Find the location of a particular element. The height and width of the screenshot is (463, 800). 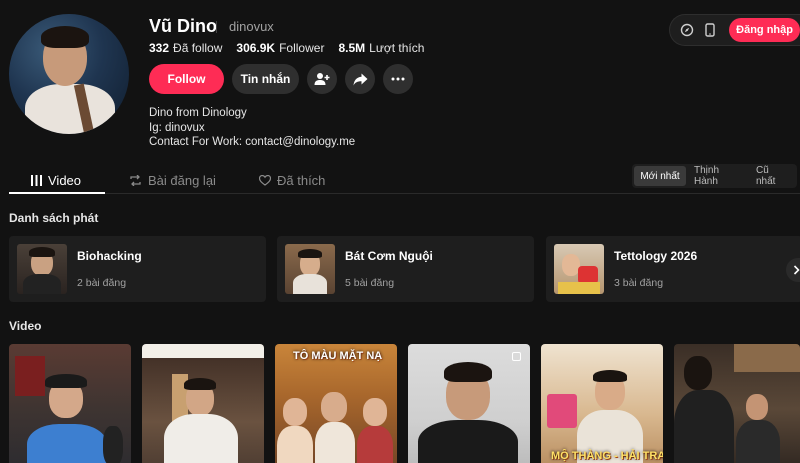

chevron-right-icon is located at coordinates (796, 270).